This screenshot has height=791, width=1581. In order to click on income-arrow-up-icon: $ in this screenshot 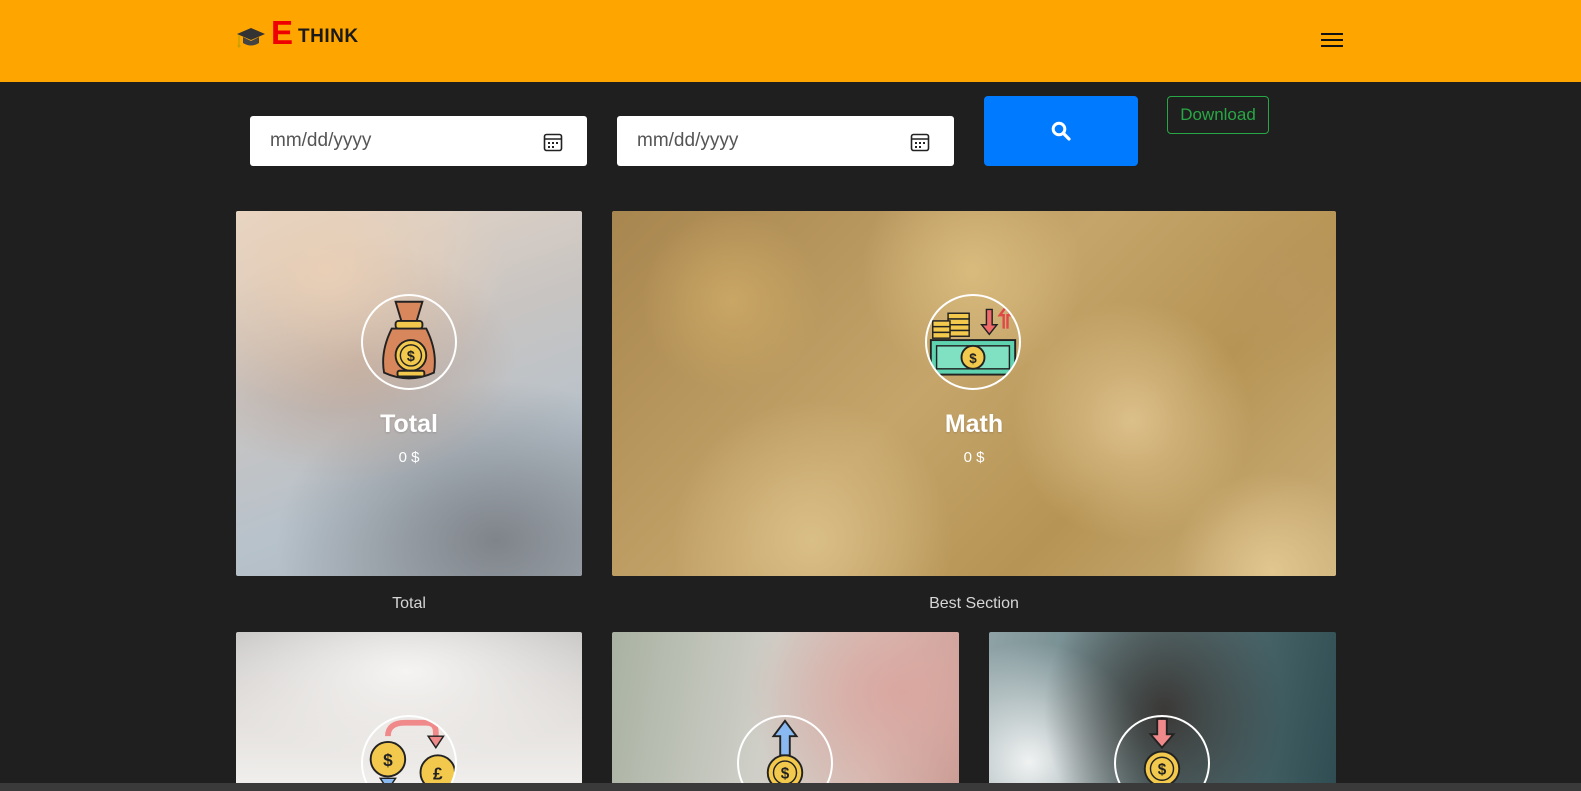, I will do `click(785, 753)`.